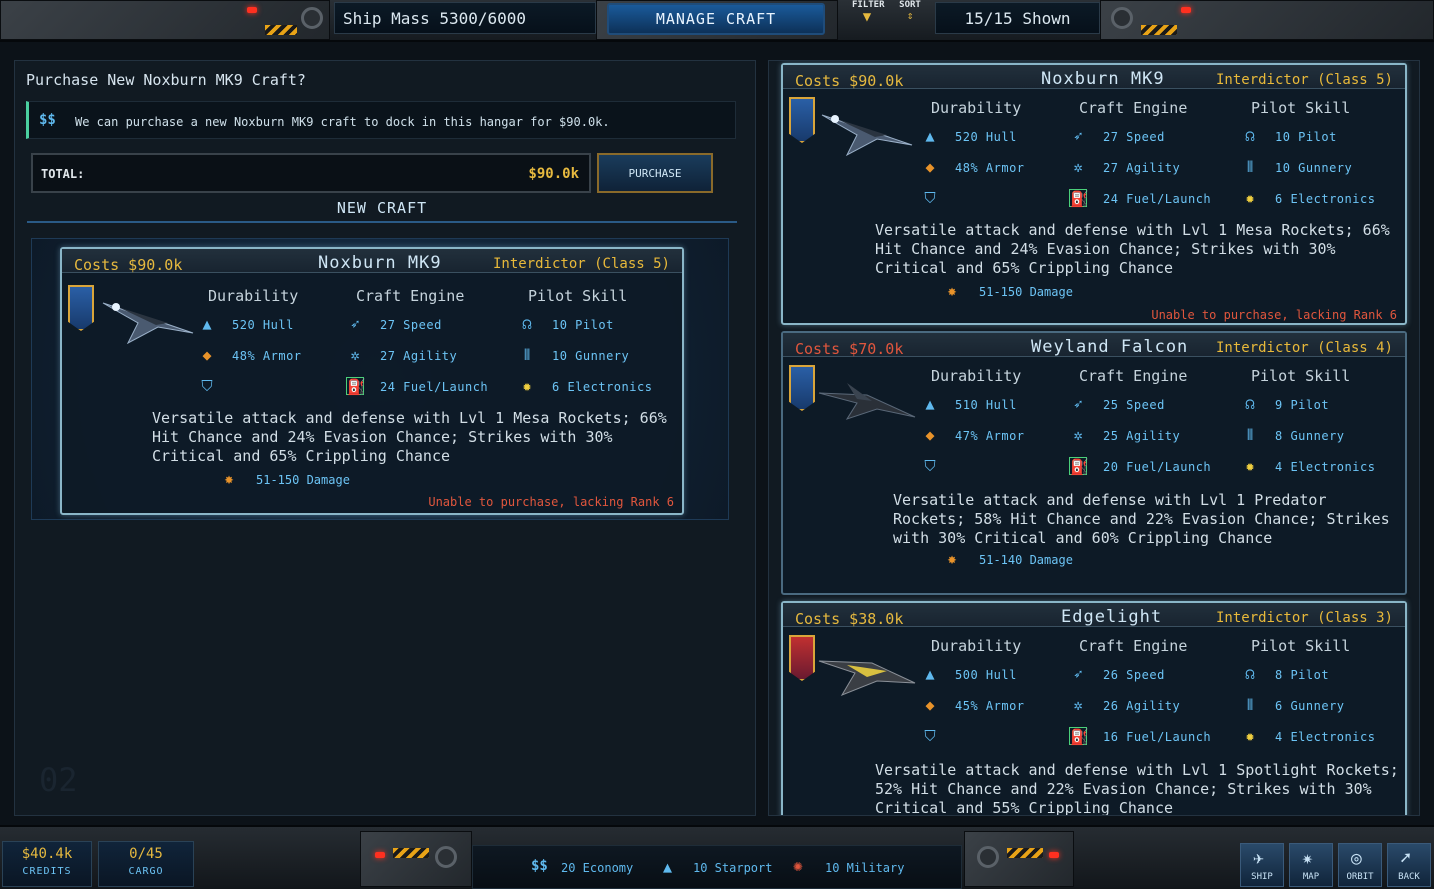 This screenshot has height=889, width=1434. Describe the element at coordinates (1019, 859) in the screenshot. I see `bottom-right-machinery` at that location.